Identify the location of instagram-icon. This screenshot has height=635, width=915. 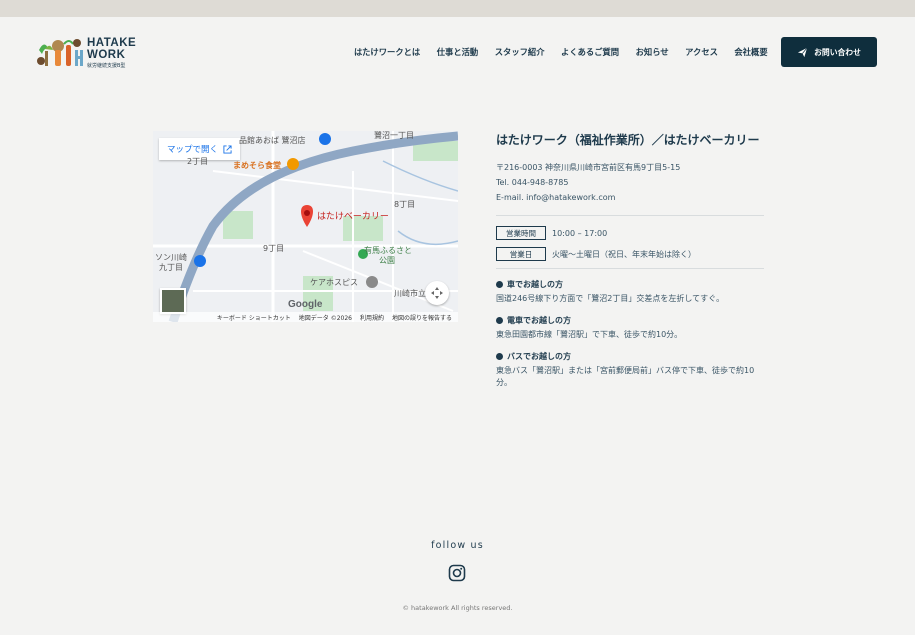
(457, 573).